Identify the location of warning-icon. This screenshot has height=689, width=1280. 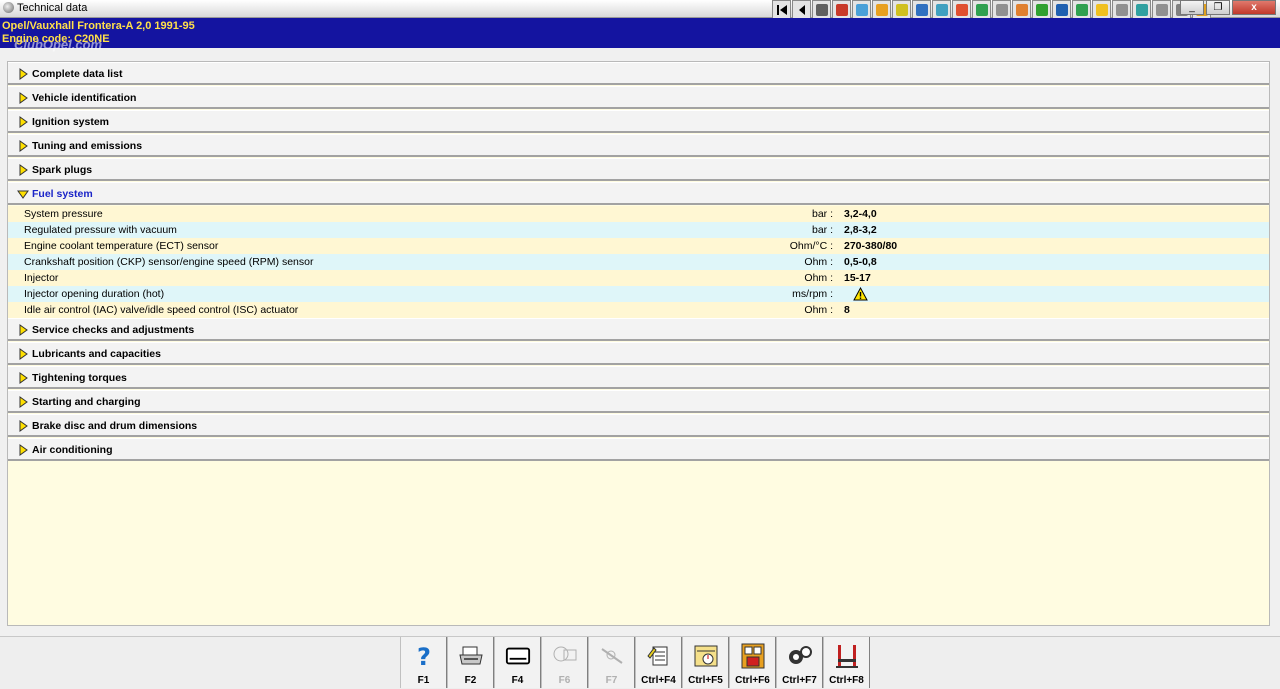
(821, 9).